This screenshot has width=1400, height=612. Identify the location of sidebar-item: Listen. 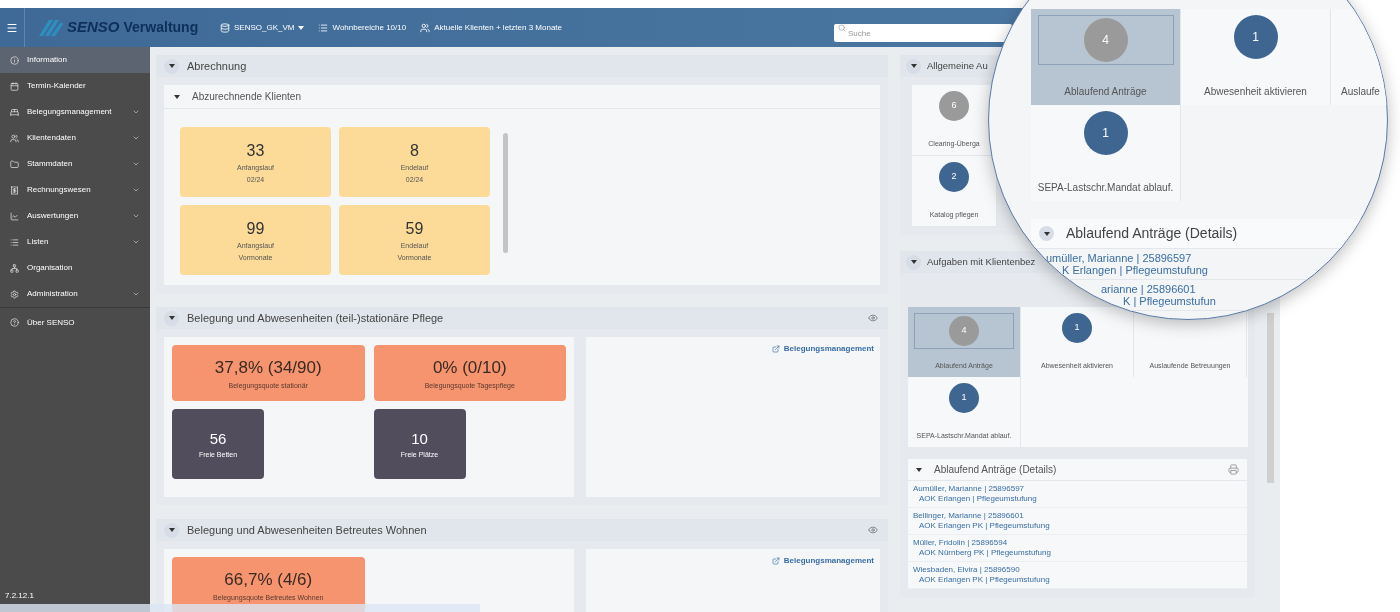
(75, 242).